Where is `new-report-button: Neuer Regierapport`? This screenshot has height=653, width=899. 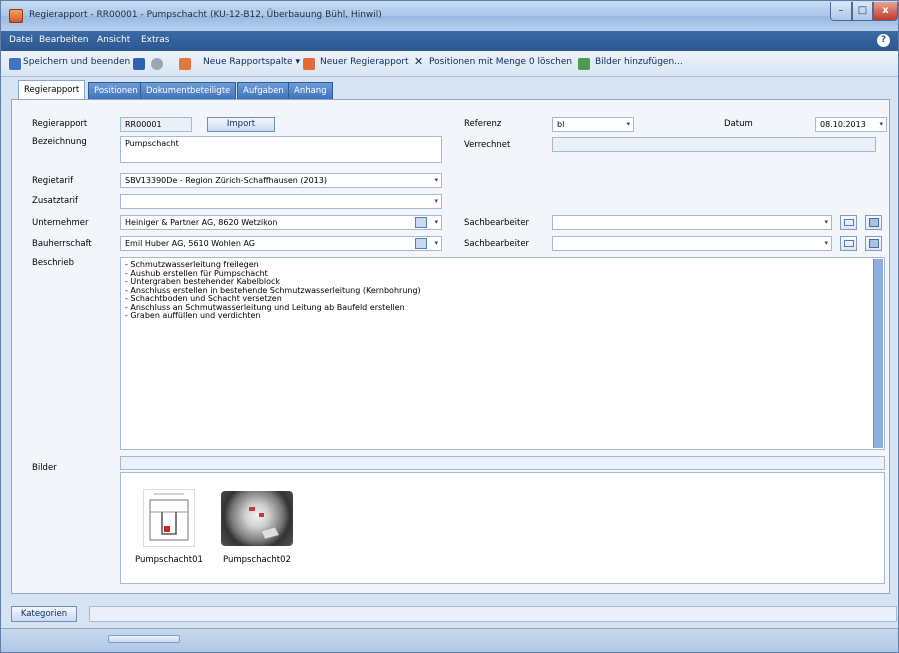
new-report-button: Neuer Regierapport is located at coordinates (364, 62).